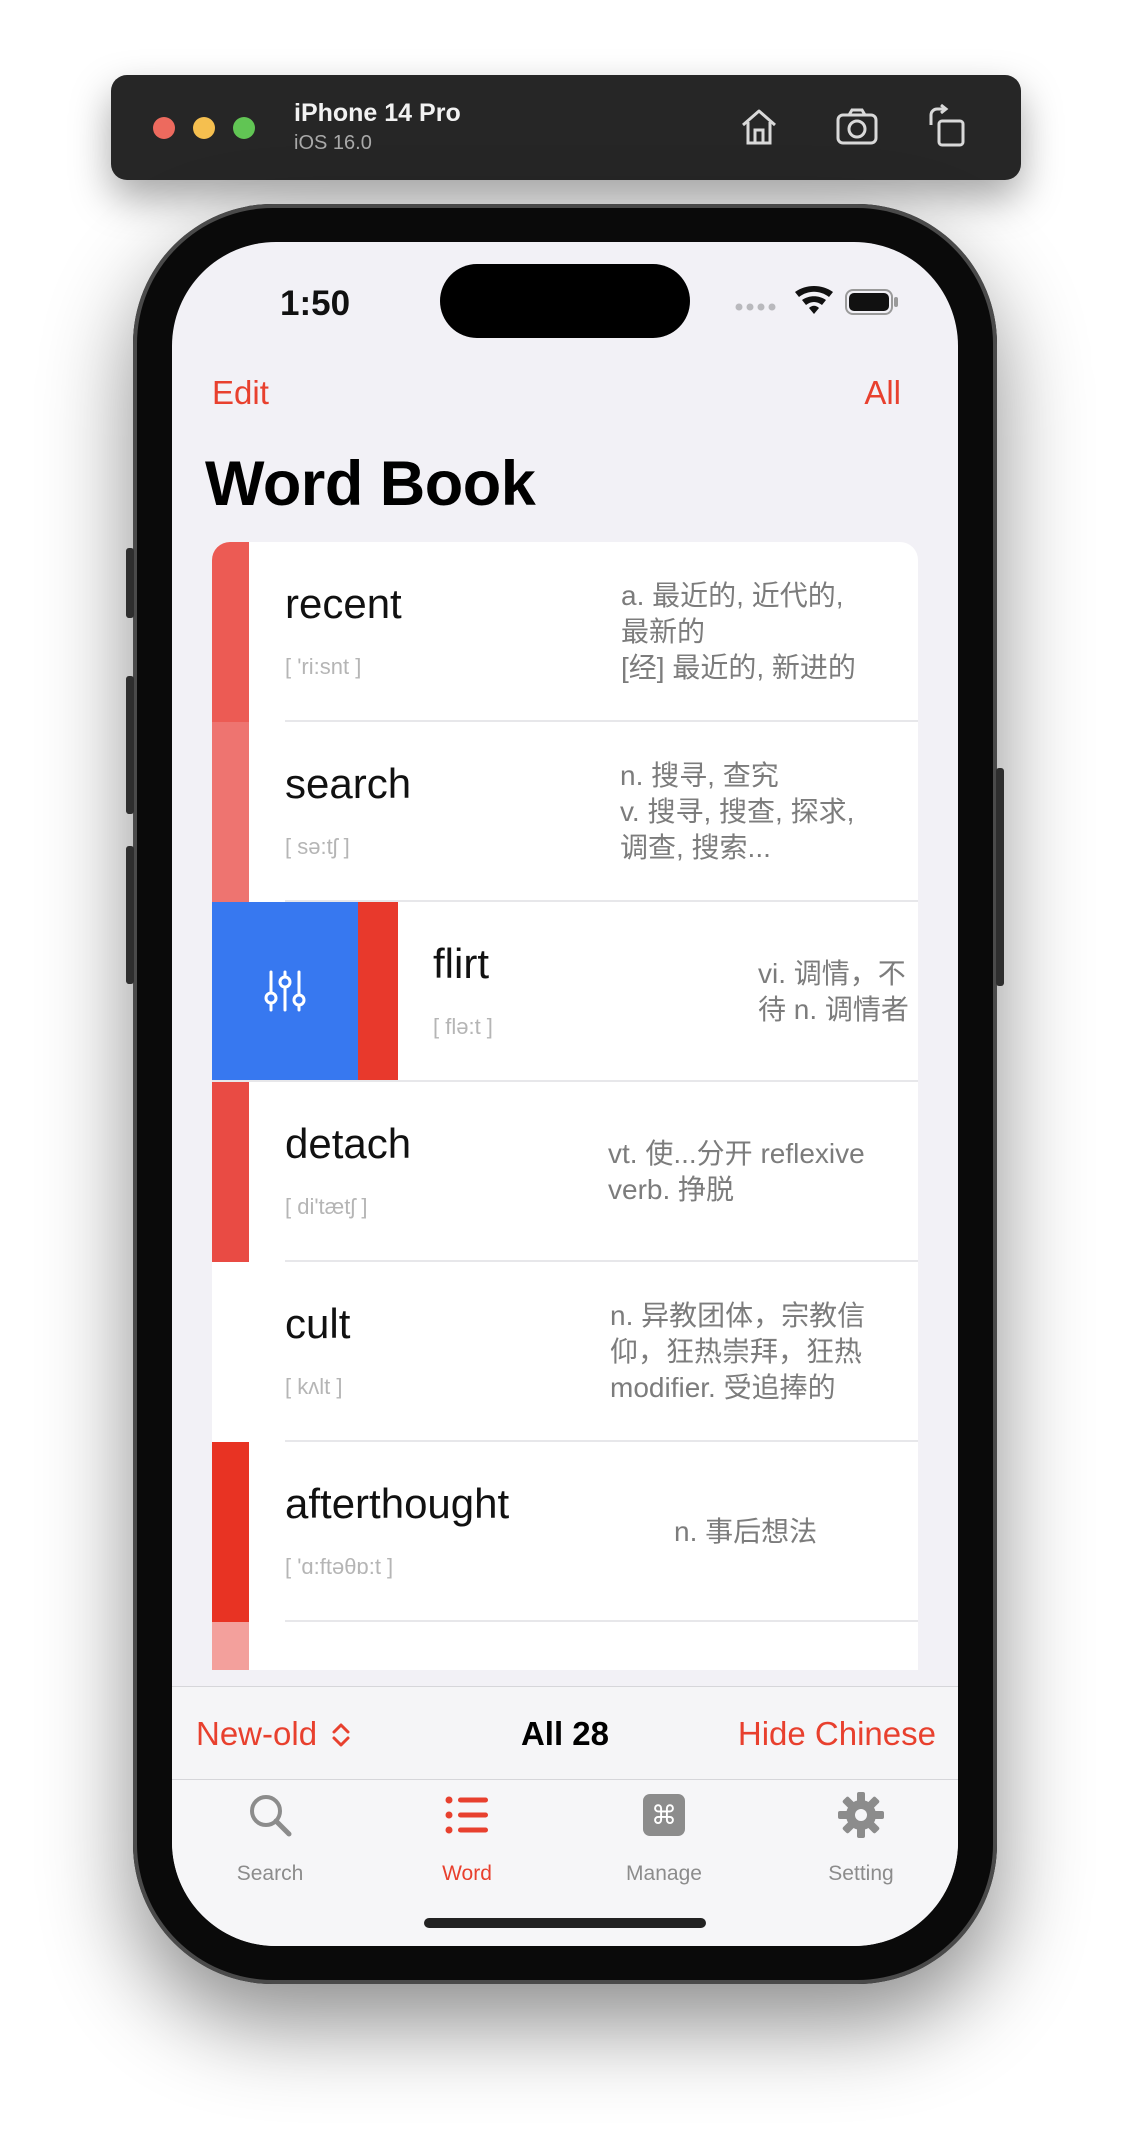 The image size is (1130, 2136). I want to click on search-icon, so click(271, 1816).